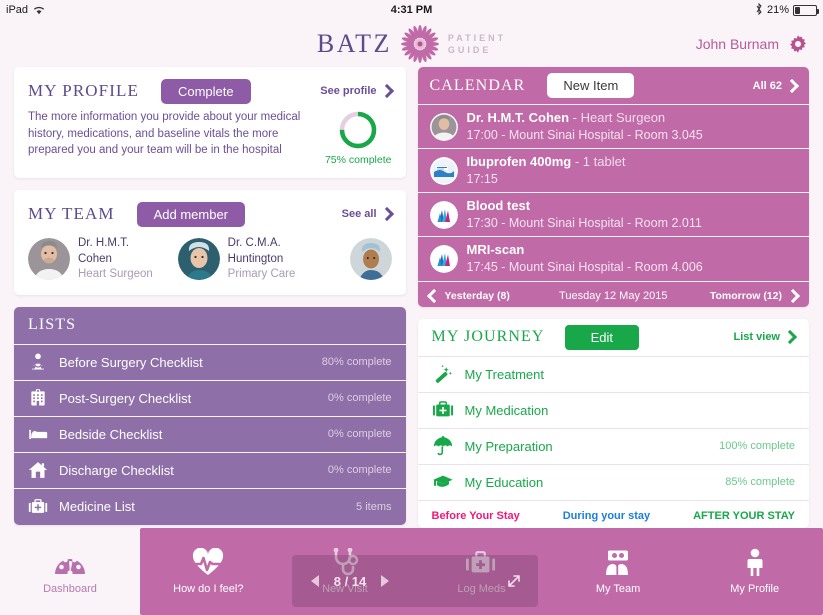 The width and height of the screenshot is (823, 615). Describe the element at coordinates (210, 399) in the screenshot. I see `list-item-post-surgery-checklist: Post-Surgery Checklist 0% complete` at that location.